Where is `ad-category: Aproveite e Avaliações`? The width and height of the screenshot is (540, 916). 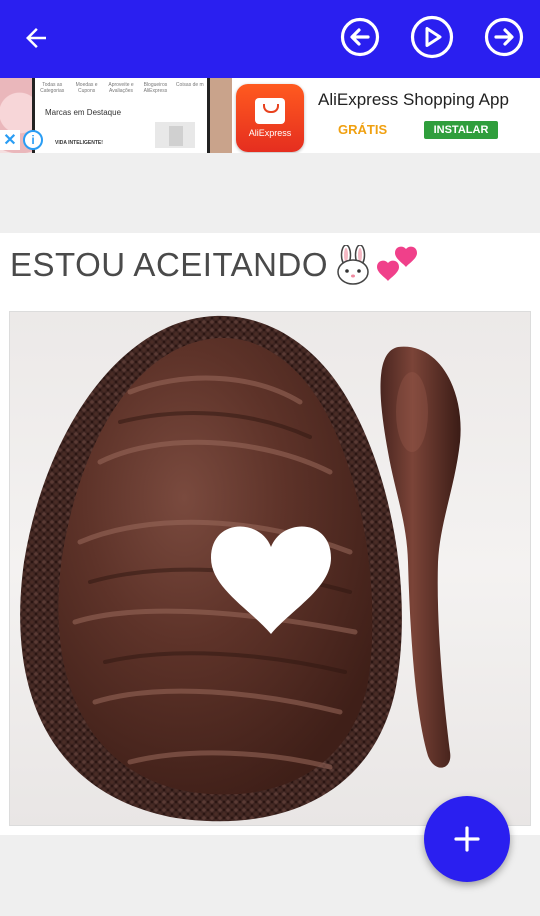
ad-category: Aproveite e Avaliações is located at coordinates (121, 88).